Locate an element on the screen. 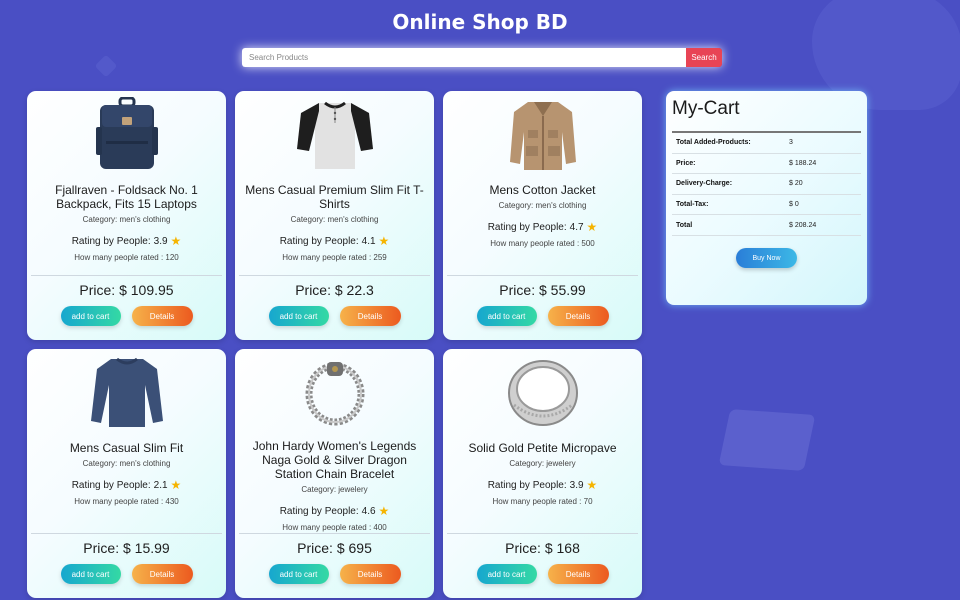  cart-label: Total-Tax: is located at coordinates (692, 205).